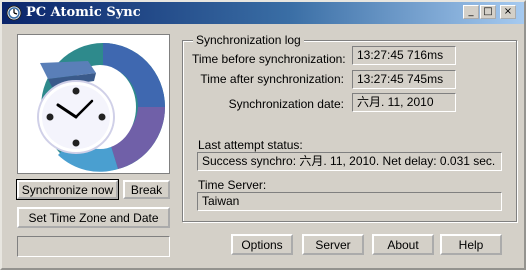 The height and width of the screenshot is (270, 526). What do you see at coordinates (262, 244) in the screenshot?
I see `options-button: Options` at bounding box center [262, 244].